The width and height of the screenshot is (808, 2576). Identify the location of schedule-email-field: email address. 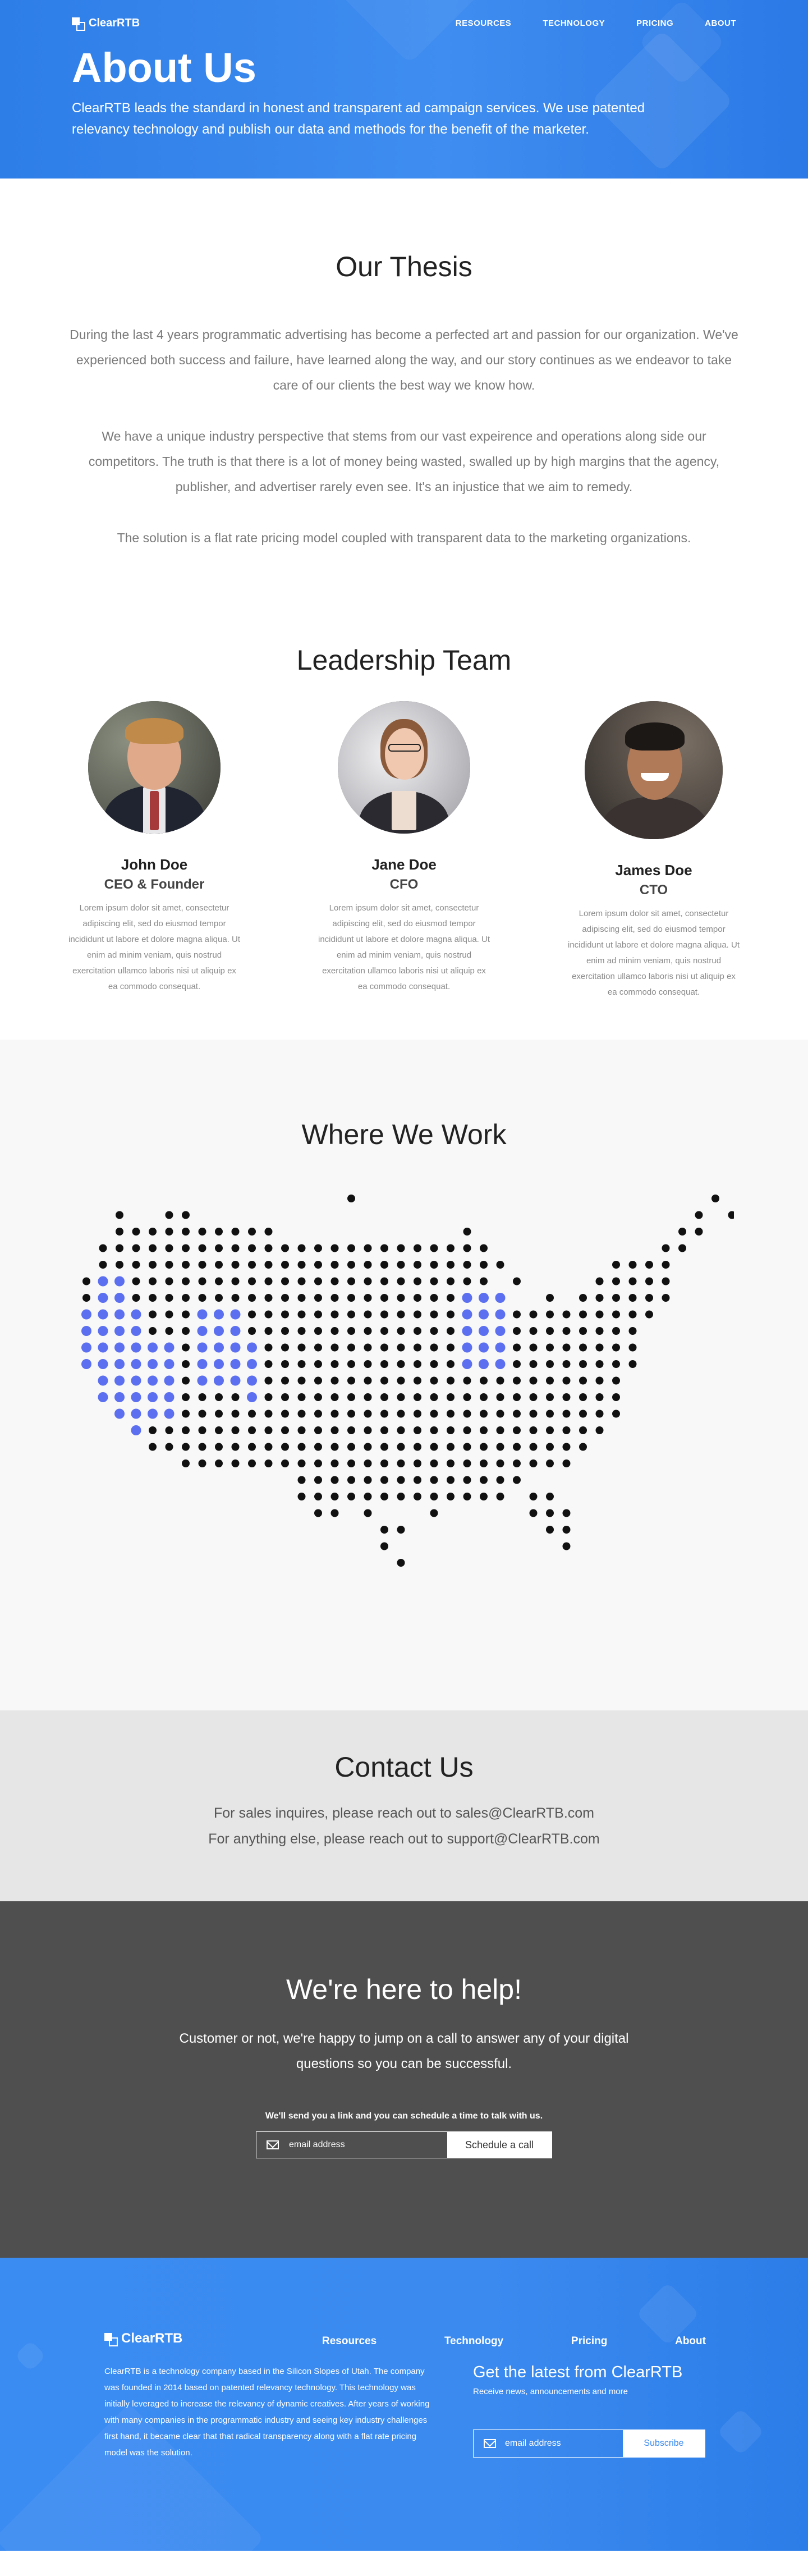
(352, 2145).